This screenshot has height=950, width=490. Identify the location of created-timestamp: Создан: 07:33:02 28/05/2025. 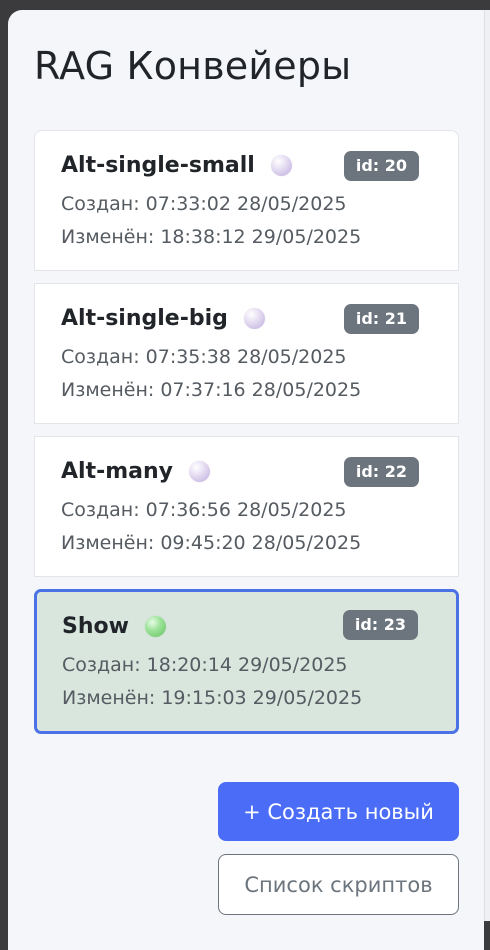
(204, 204).